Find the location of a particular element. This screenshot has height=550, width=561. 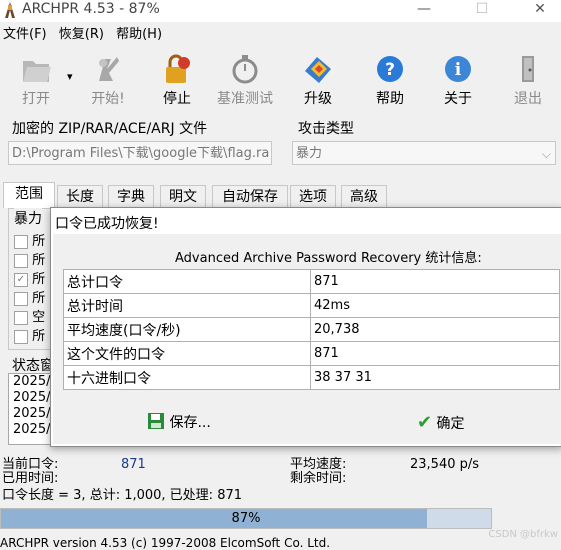

tab-range: 范围 is located at coordinates (29, 195).